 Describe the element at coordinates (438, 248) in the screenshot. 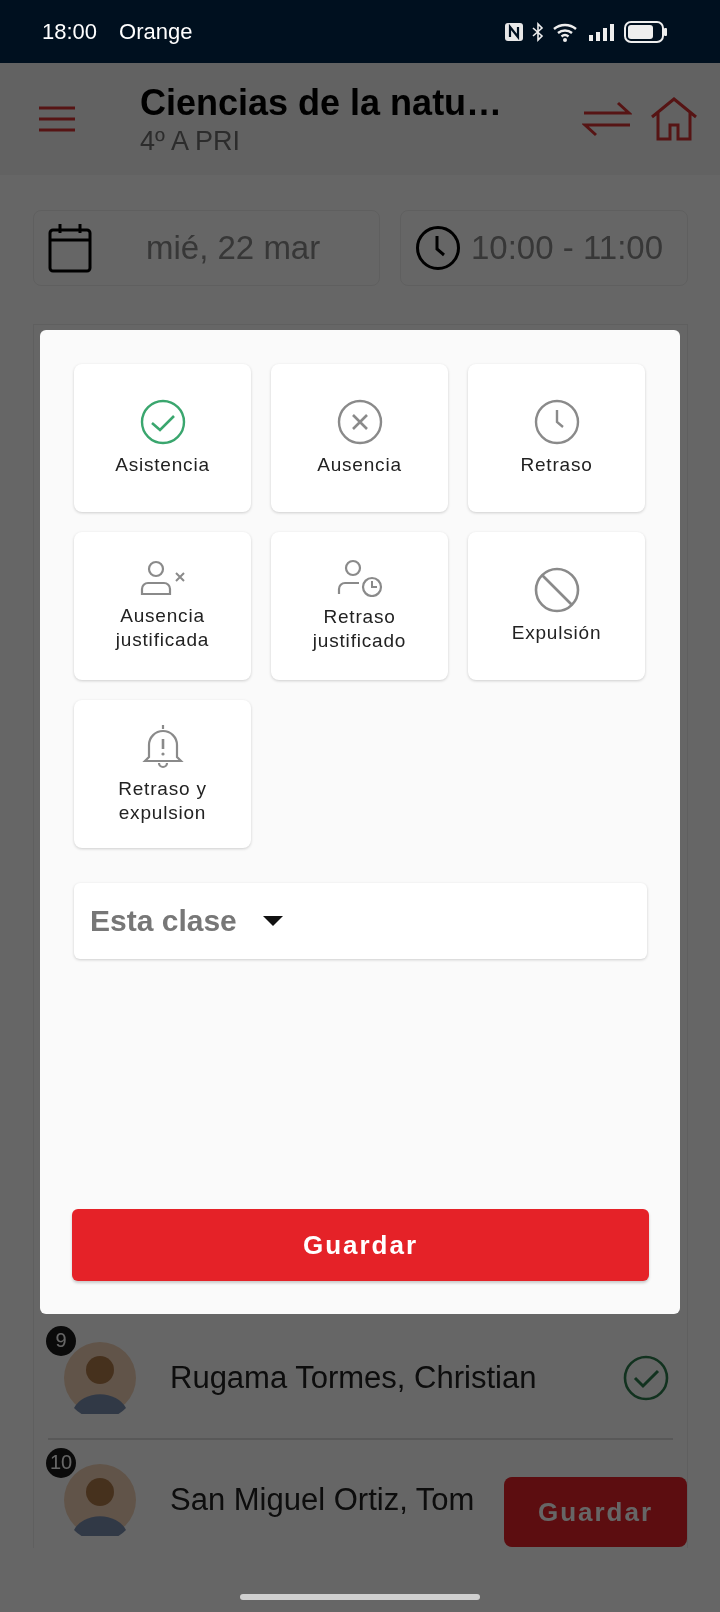

I see `clock-icon` at that location.